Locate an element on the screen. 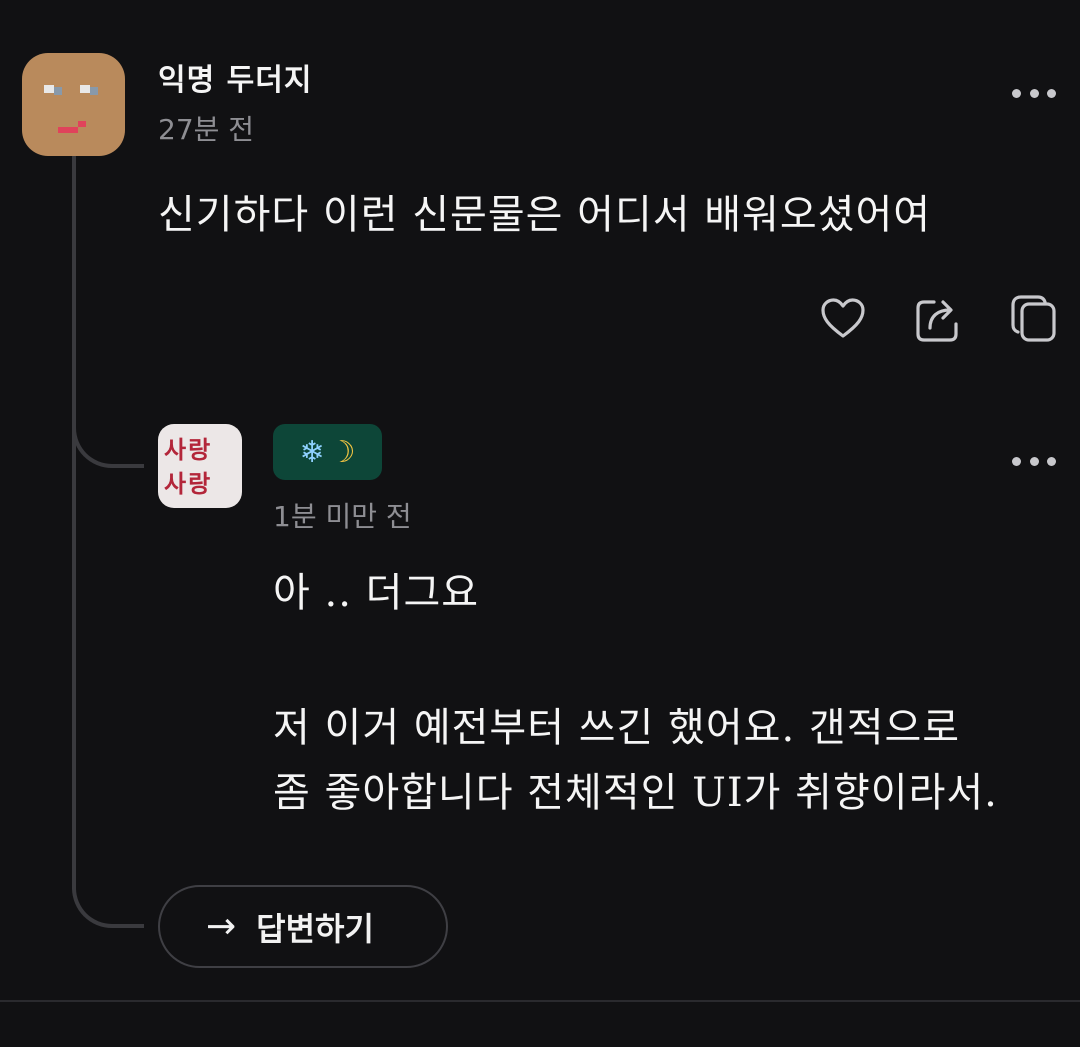  reply-timestamp: 1분 미만 전 is located at coordinates (342, 516).